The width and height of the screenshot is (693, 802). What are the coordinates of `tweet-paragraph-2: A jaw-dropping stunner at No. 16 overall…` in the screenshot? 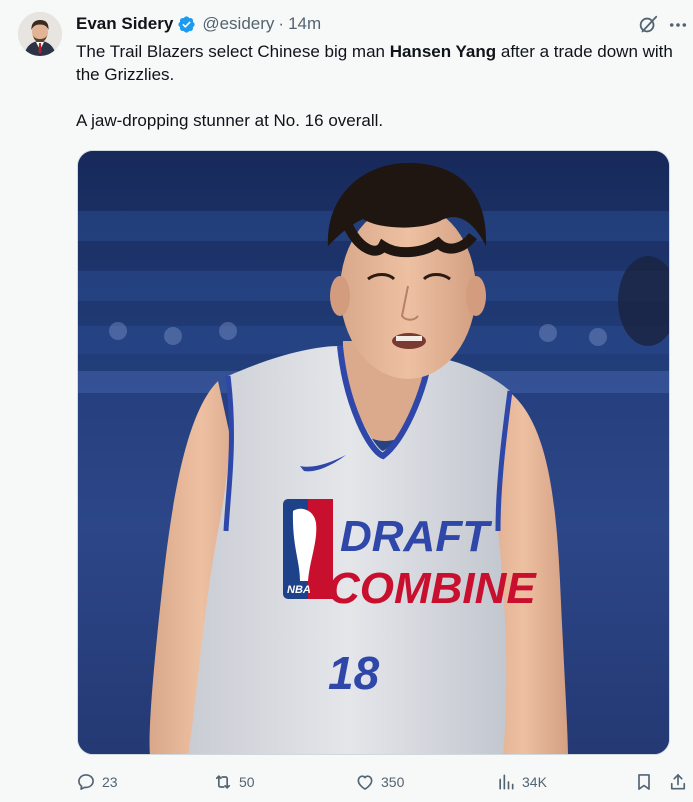 It's located at (230, 120).